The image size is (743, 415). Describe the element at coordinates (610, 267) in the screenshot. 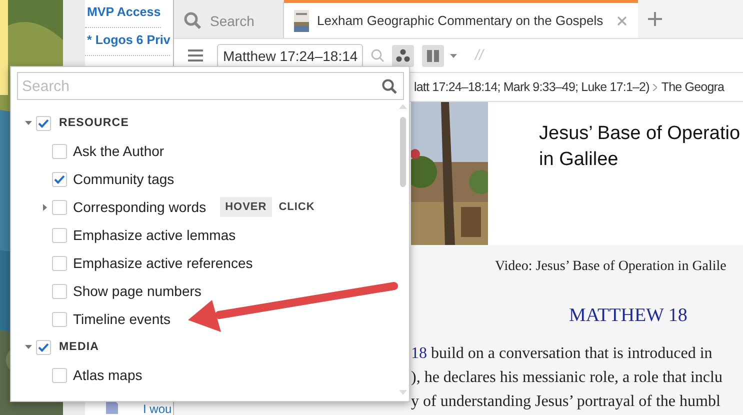

I see `video-caption: Video: Jesus’ Base of Operation in Galile` at that location.